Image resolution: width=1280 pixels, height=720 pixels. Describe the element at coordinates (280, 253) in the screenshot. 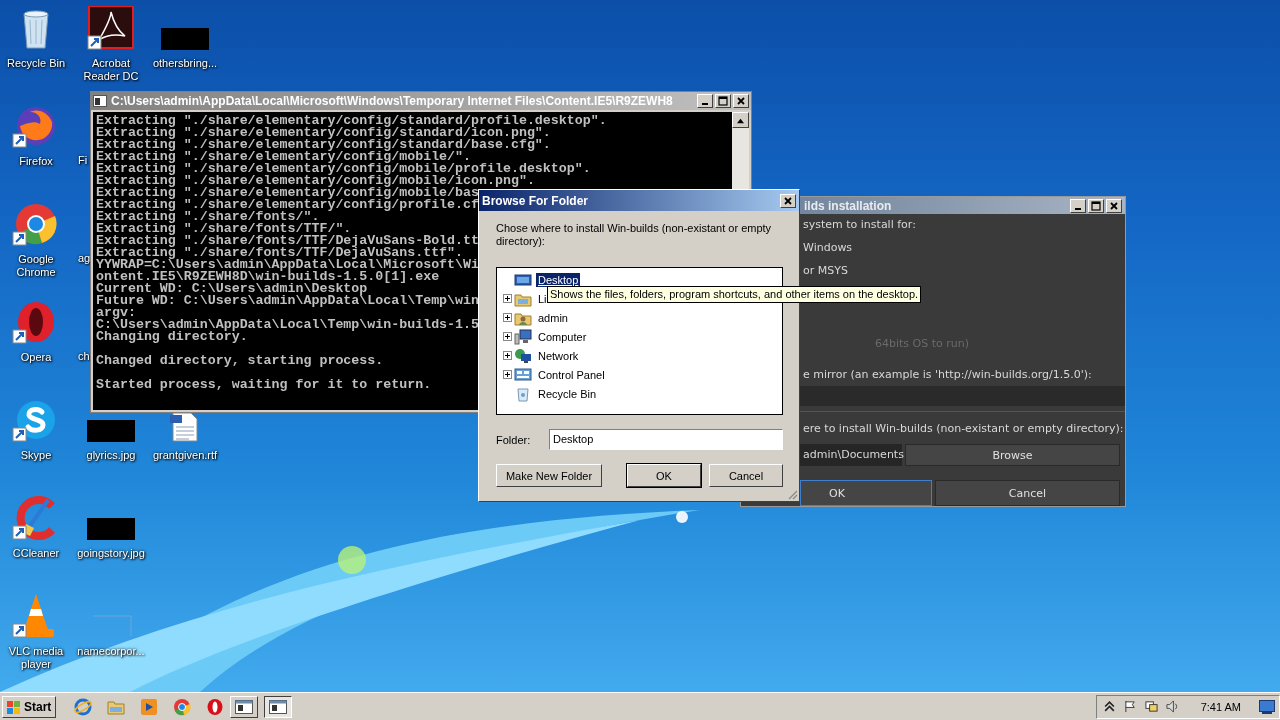

I see `console-line: Extracting "./share/fonts/TTF/DejaVuSans.ttf".` at that location.